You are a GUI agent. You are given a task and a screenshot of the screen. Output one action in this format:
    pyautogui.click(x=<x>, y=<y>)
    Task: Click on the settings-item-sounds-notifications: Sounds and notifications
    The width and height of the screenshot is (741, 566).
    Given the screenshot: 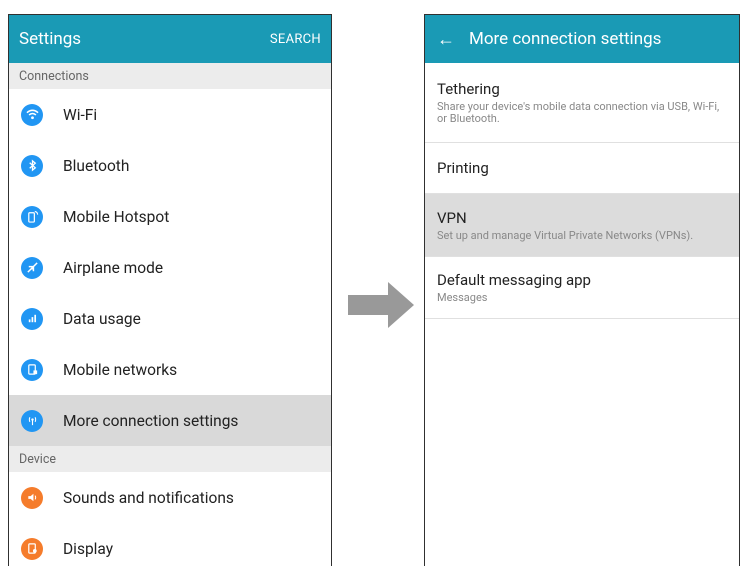 What is the action you would take?
    pyautogui.click(x=170, y=497)
    